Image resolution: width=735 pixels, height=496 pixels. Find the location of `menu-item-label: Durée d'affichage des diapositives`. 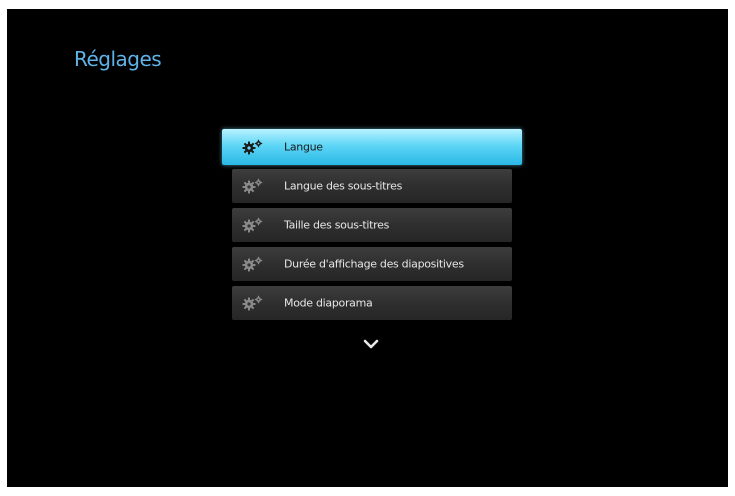

menu-item-label: Durée d'affichage des diapositives is located at coordinates (374, 264).